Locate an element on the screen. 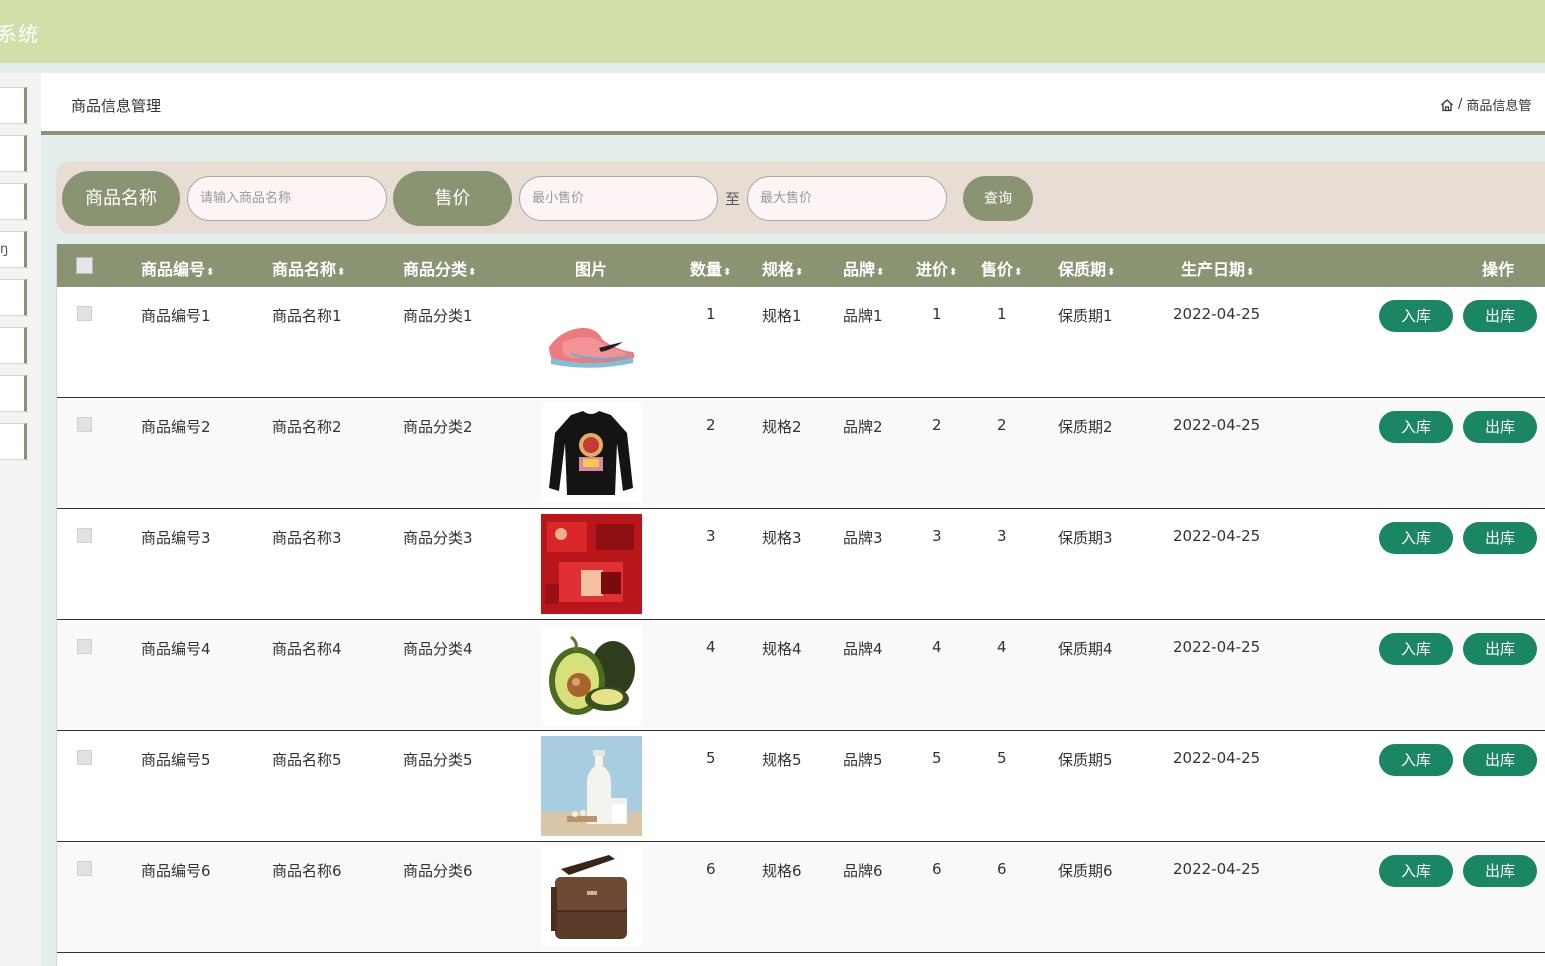  column-header-qty: 数量⬍ is located at coordinates (710, 268).